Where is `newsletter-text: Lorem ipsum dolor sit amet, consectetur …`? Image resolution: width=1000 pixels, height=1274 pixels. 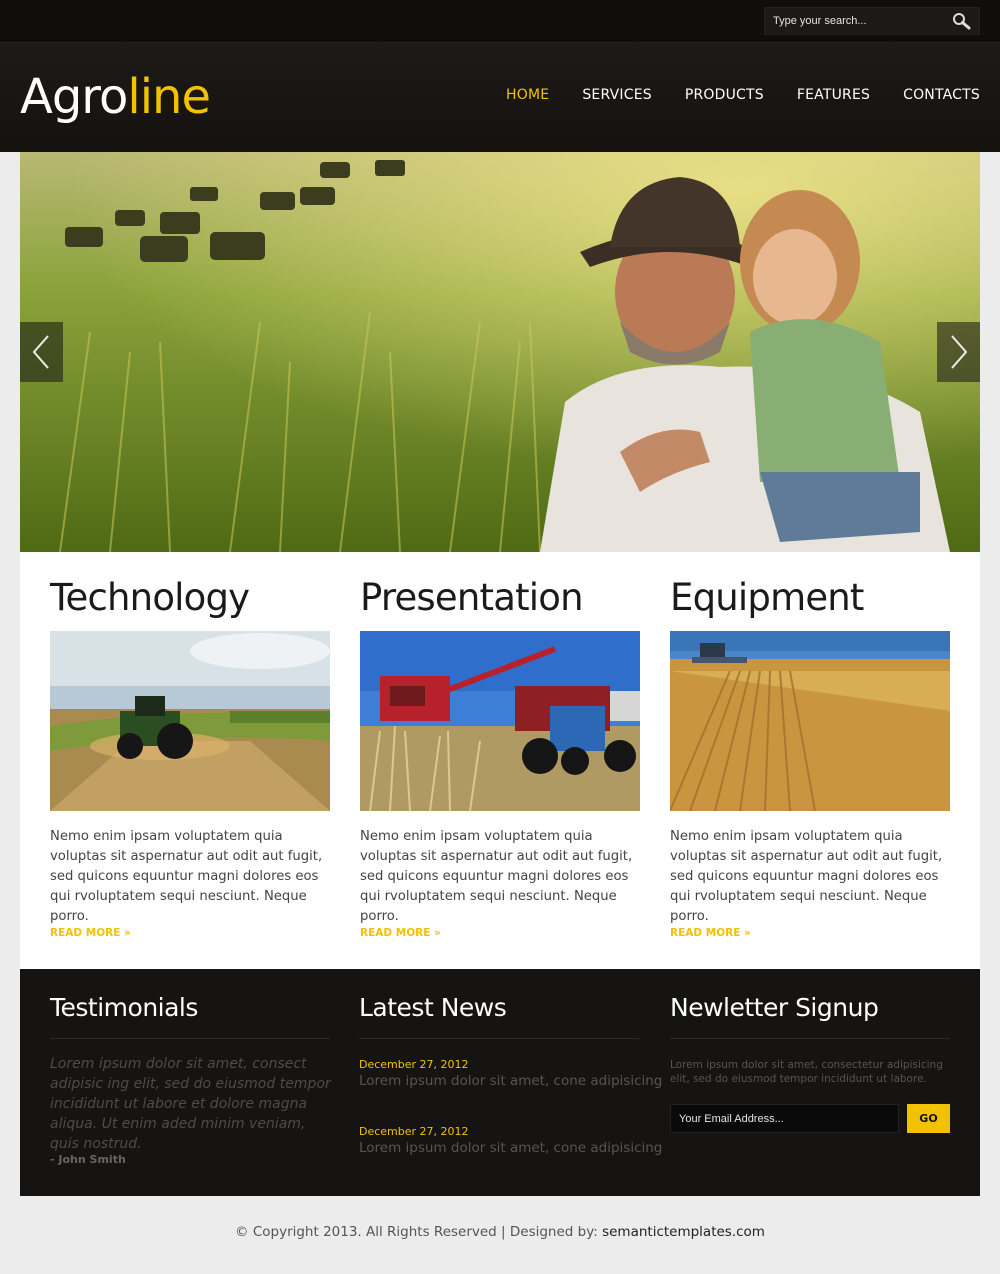
newsletter-text: Lorem ipsum dolor sit amet, consectetur … is located at coordinates (806, 1072).